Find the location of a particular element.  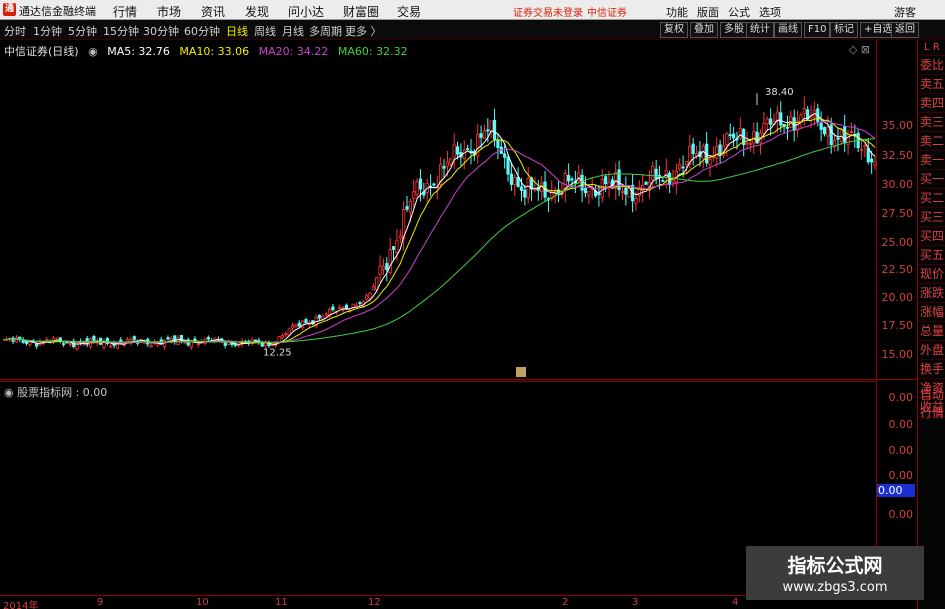

period-30min: 30分钟 is located at coordinates (161, 31).